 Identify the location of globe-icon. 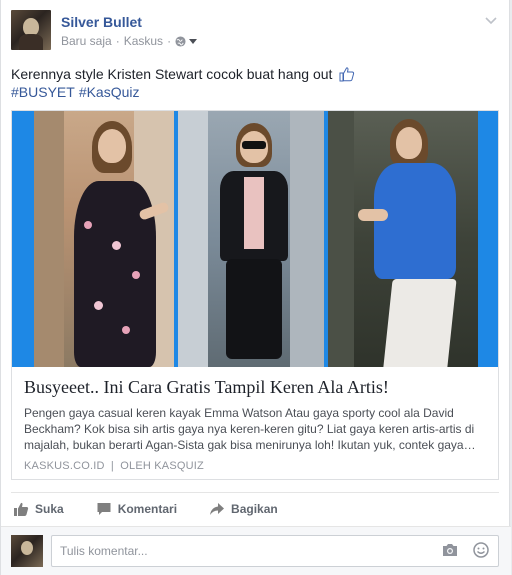
(186, 41).